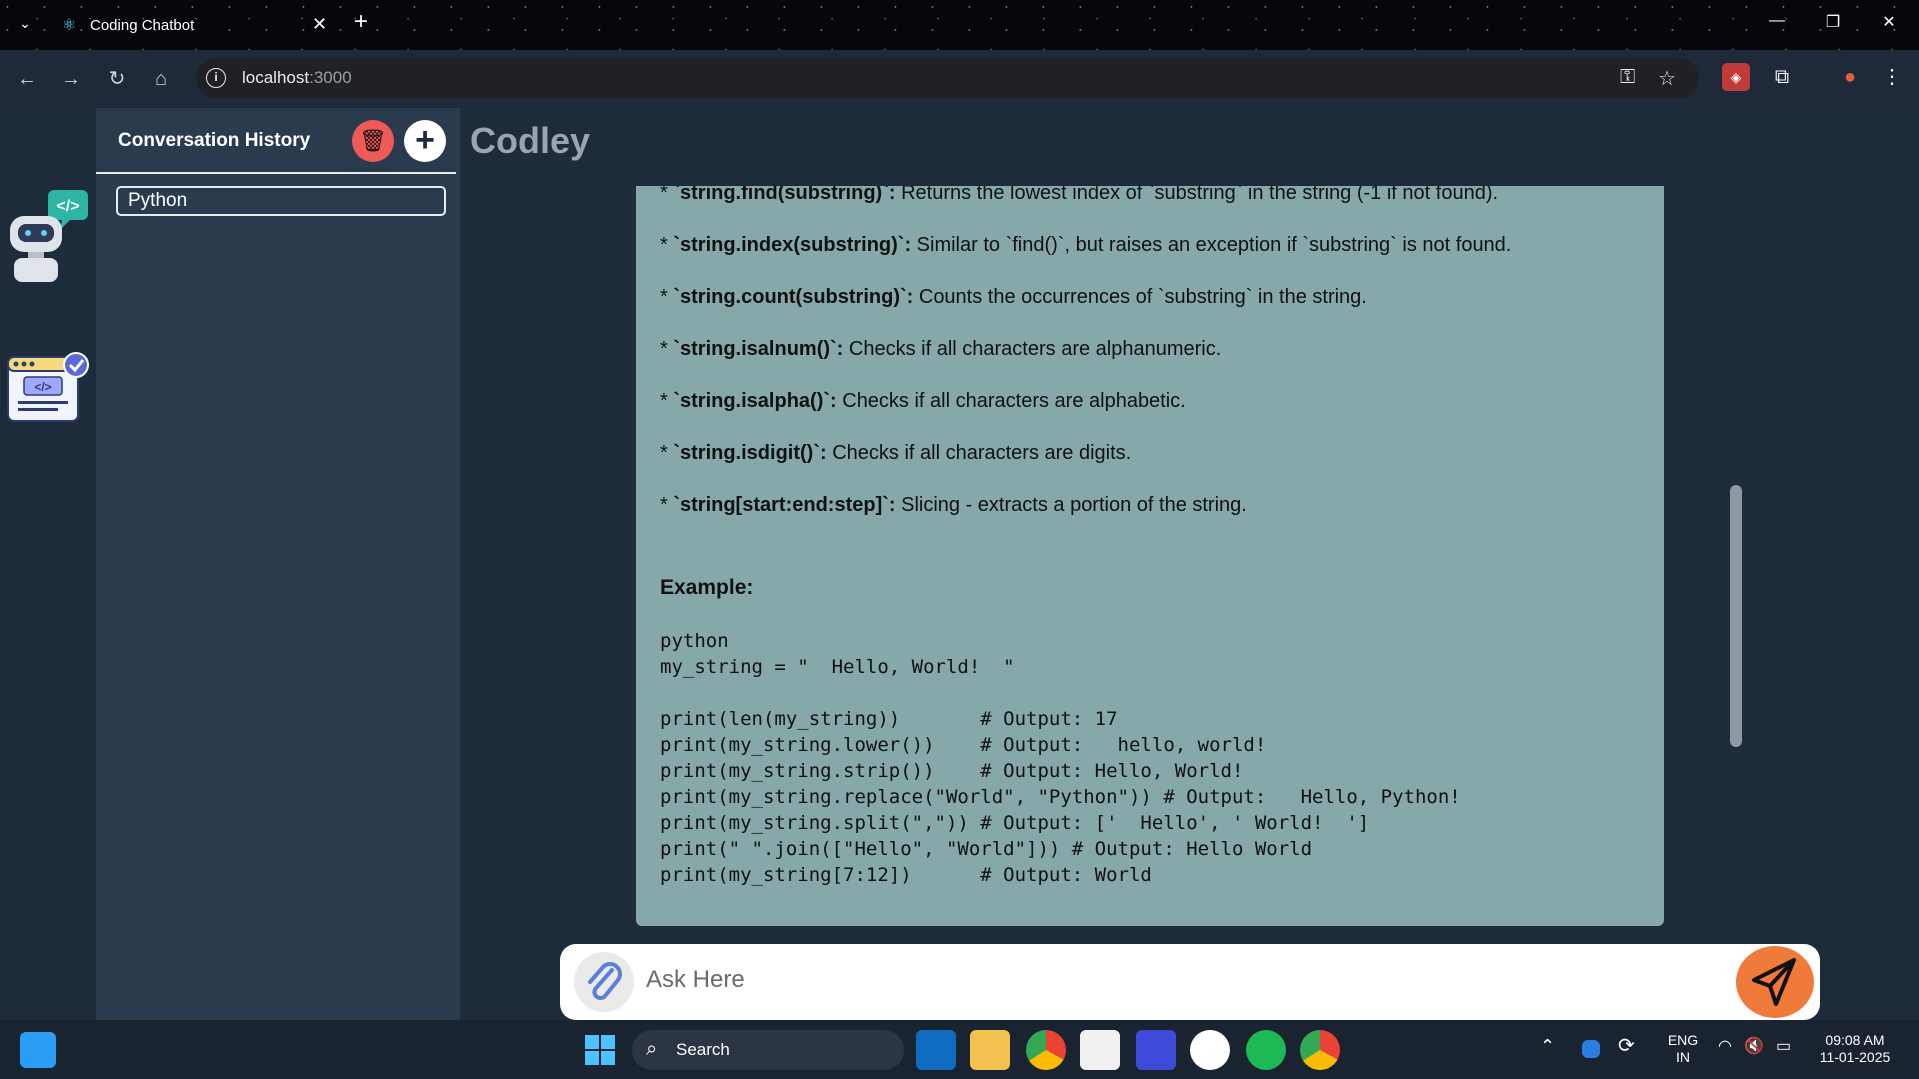 The height and width of the screenshot is (1079, 1919). I want to click on method-name: `string.count(substring)`:, so click(793, 297).